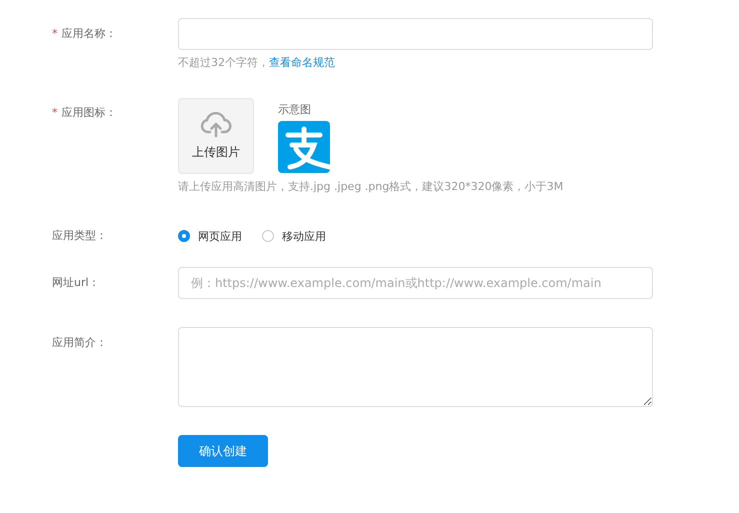  Describe the element at coordinates (415, 367) in the screenshot. I see `description-field` at that location.